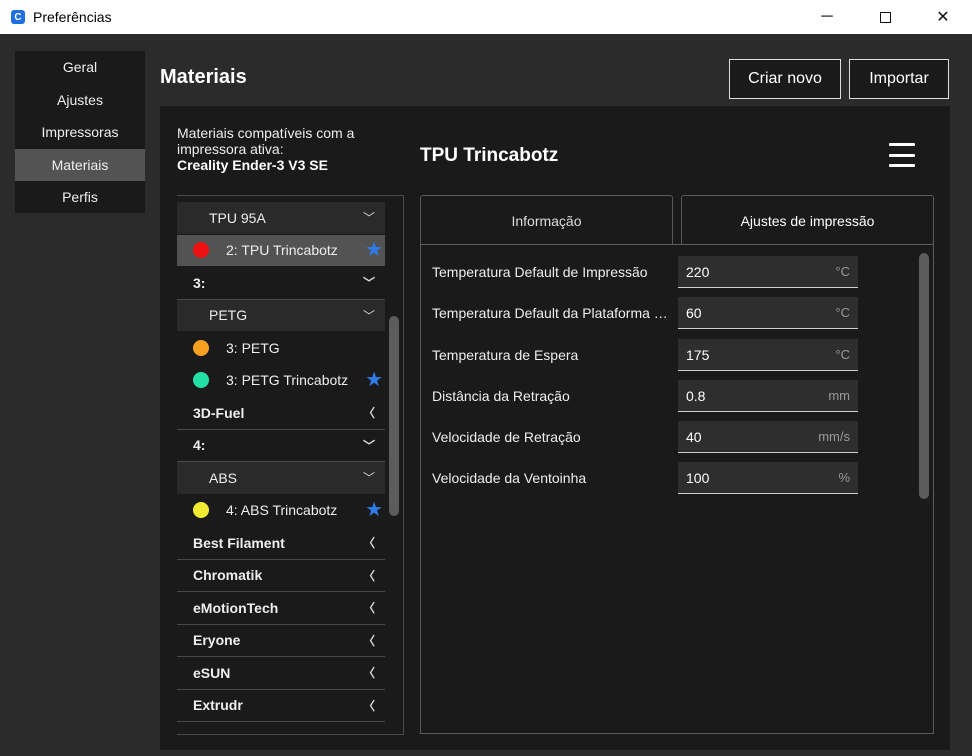  What do you see at coordinates (505, 355) in the screenshot?
I see `setting-label: Temperatura de Espera` at bounding box center [505, 355].